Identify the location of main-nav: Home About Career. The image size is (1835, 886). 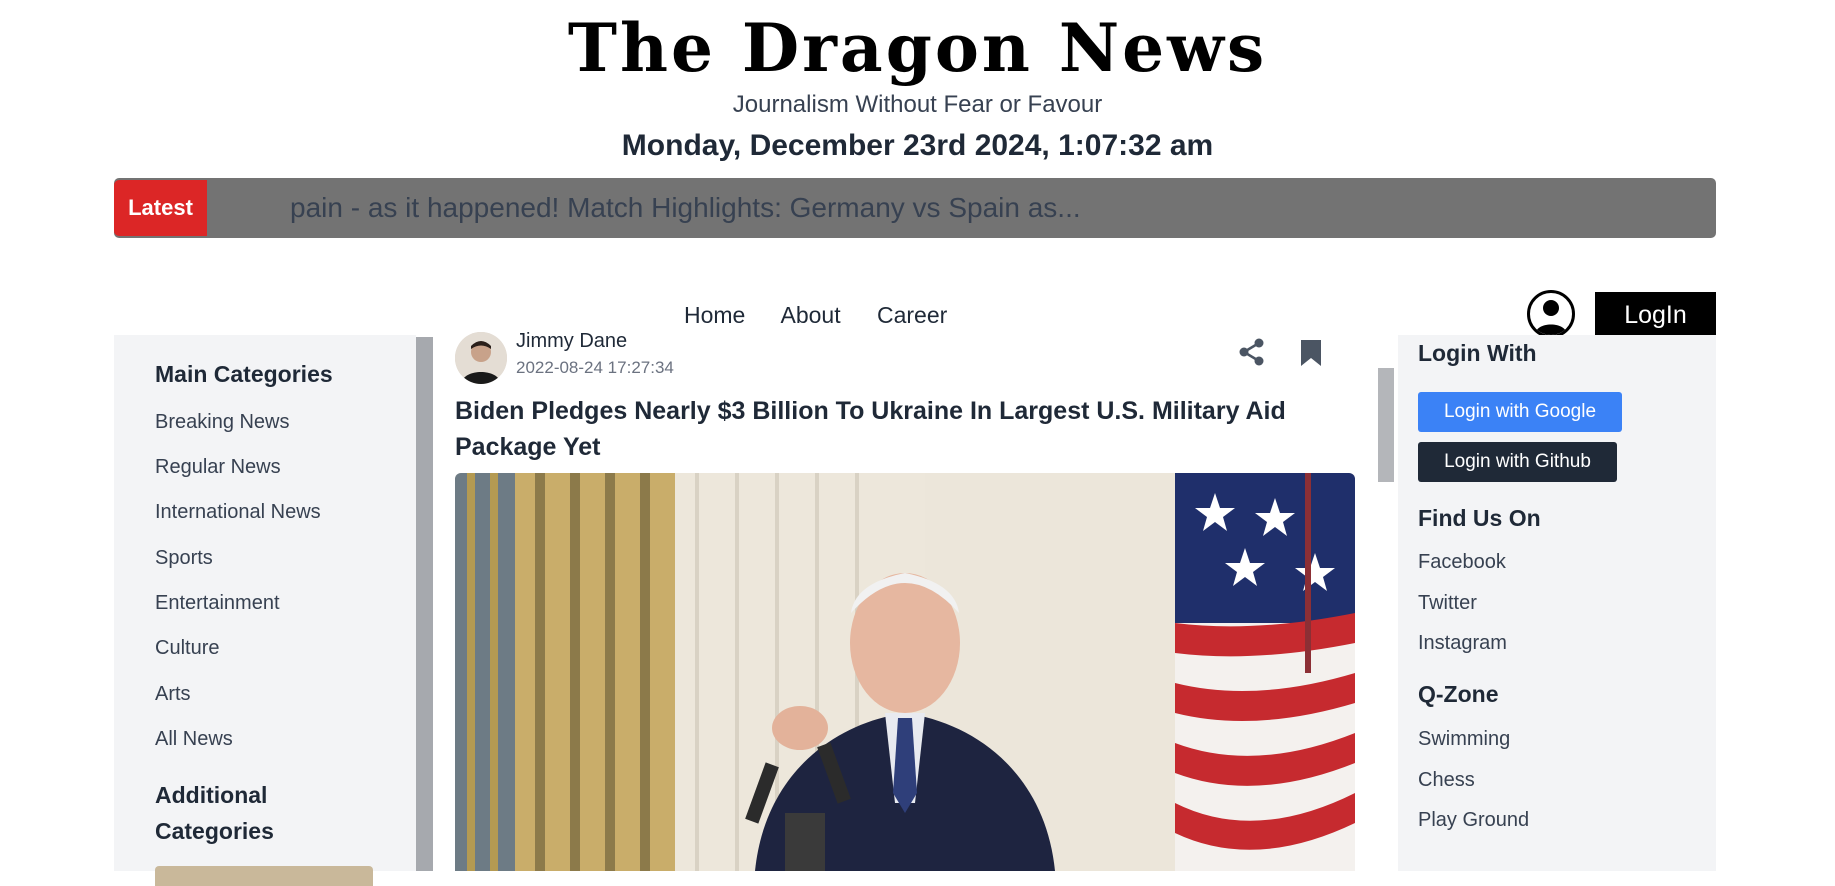
(830, 315).